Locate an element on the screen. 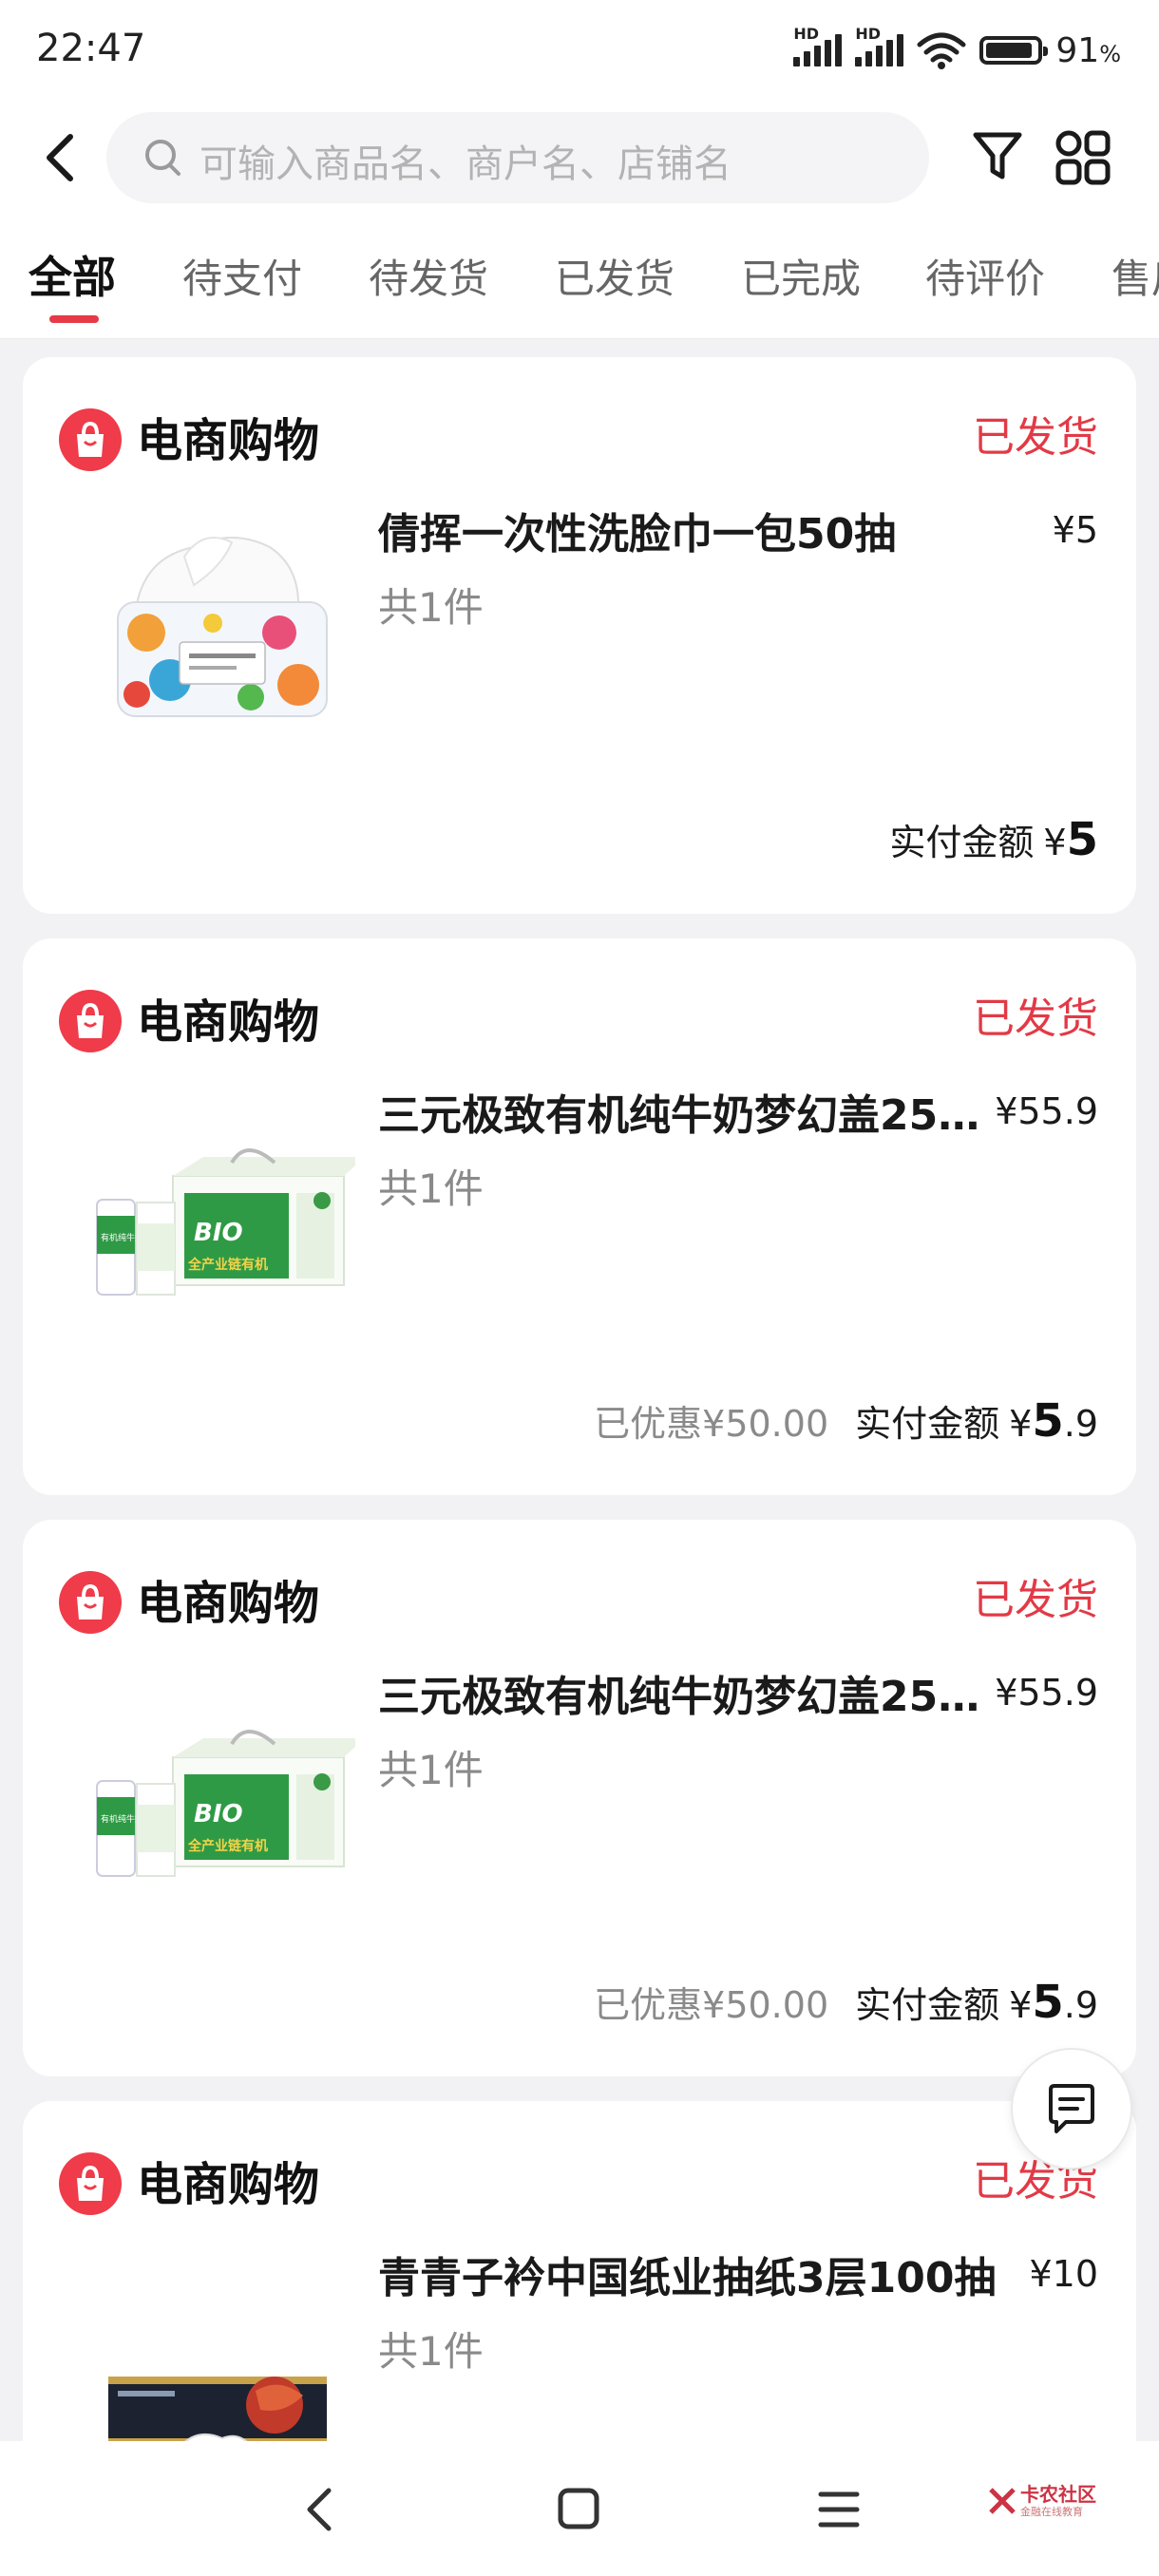 Image resolution: width=1159 pixels, height=2576 pixels. tab-pending-payment: 待支付 is located at coordinates (242, 276).